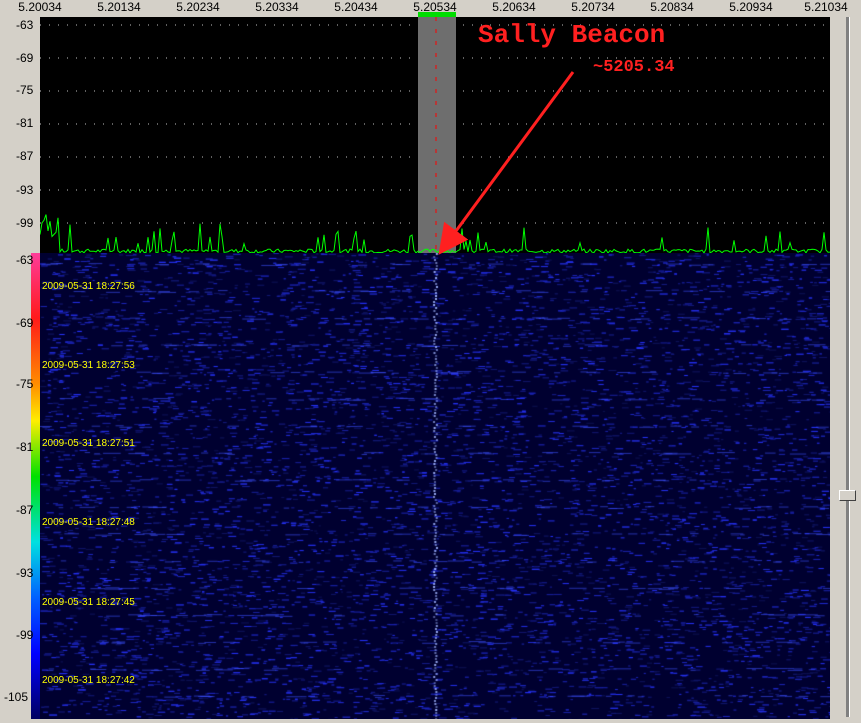  Describe the element at coordinates (25, 25) in the screenshot. I see `spectrum-y-tick: -63` at that location.